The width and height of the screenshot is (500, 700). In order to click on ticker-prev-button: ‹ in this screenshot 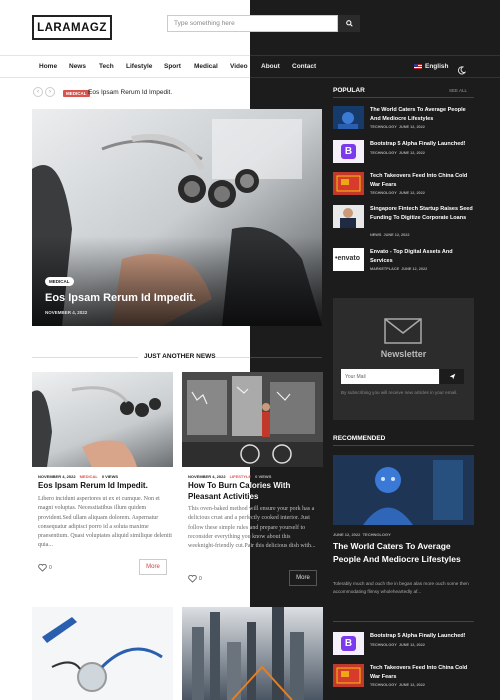, I will do `click(38, 92)`.